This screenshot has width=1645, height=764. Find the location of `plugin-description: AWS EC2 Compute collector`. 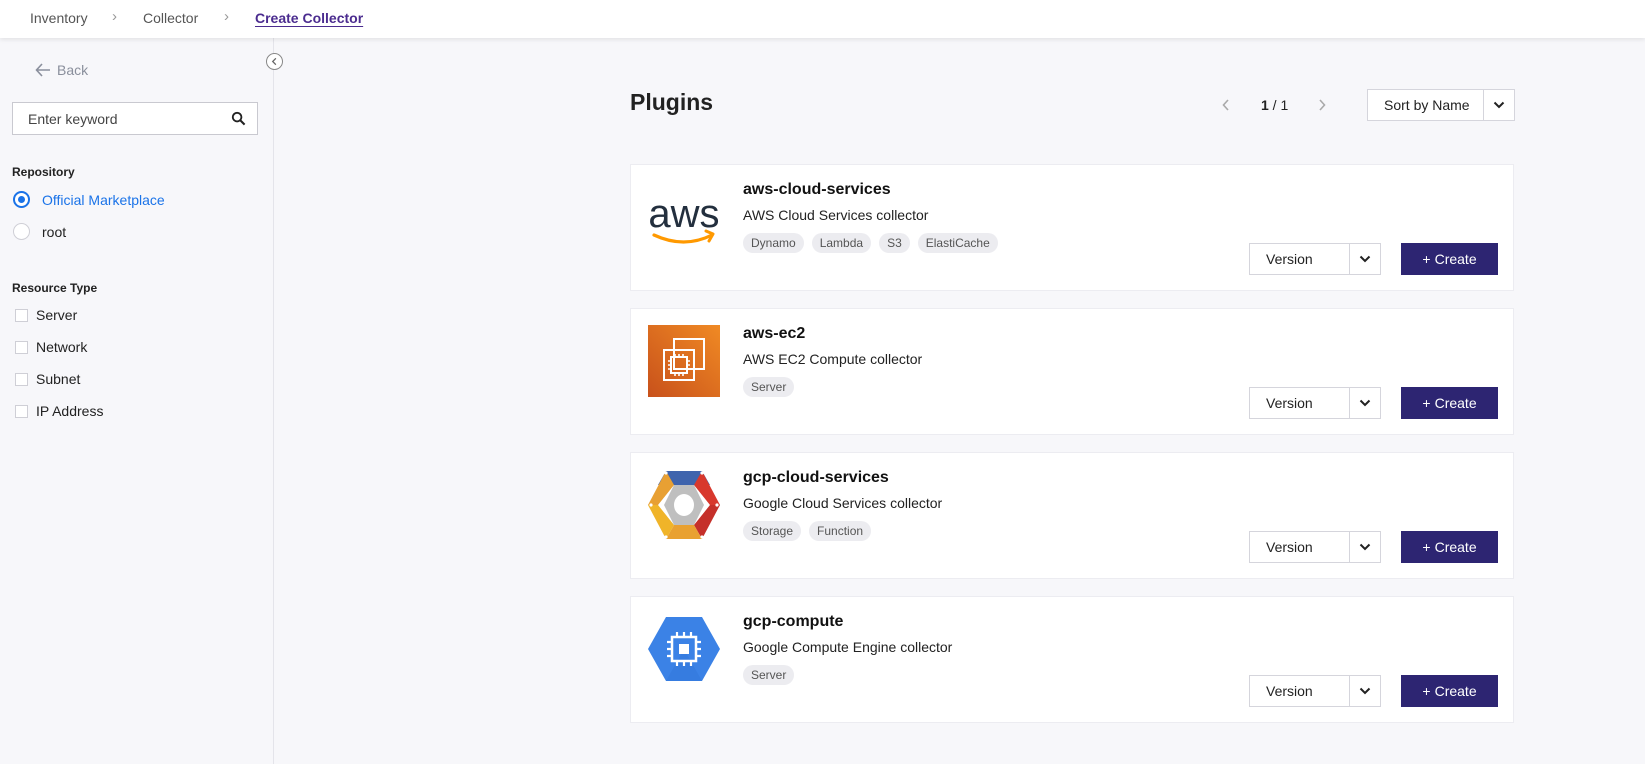

plugin-description: AWS EC2 Compute collector is located at coordinates (833, 359).